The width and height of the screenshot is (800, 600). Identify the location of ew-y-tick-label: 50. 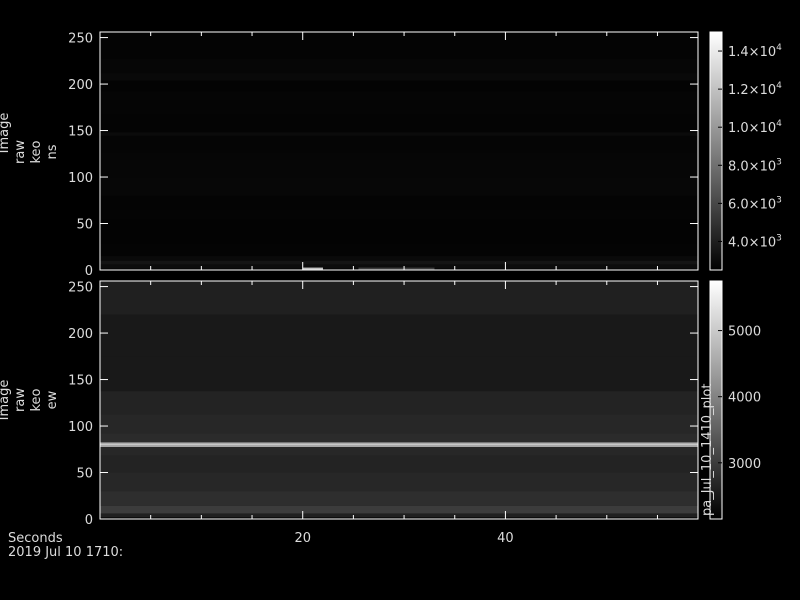
(84, 474).